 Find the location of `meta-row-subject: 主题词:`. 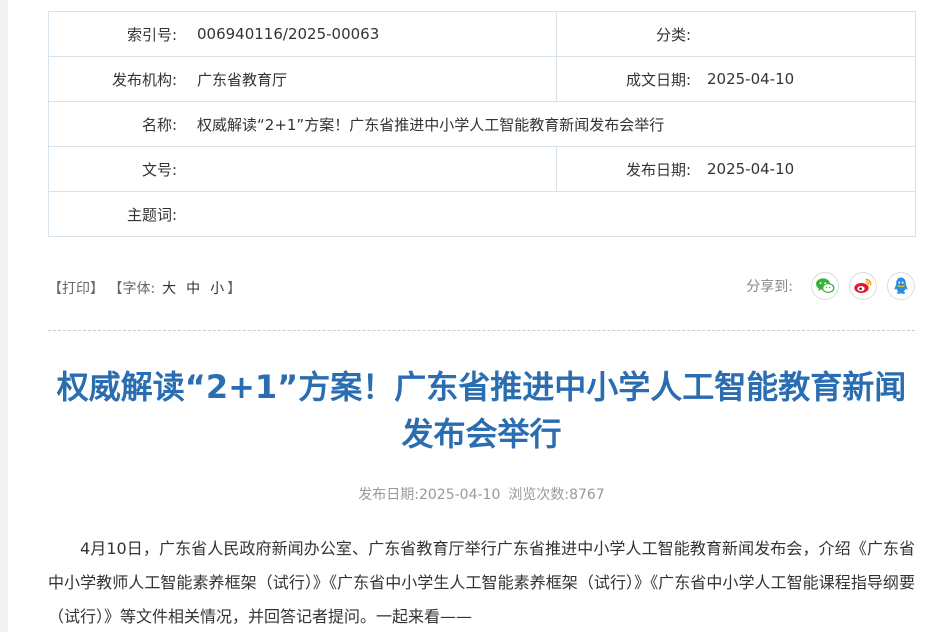

meta-row-subject: 主题词: is located at coordinates (482, 214).